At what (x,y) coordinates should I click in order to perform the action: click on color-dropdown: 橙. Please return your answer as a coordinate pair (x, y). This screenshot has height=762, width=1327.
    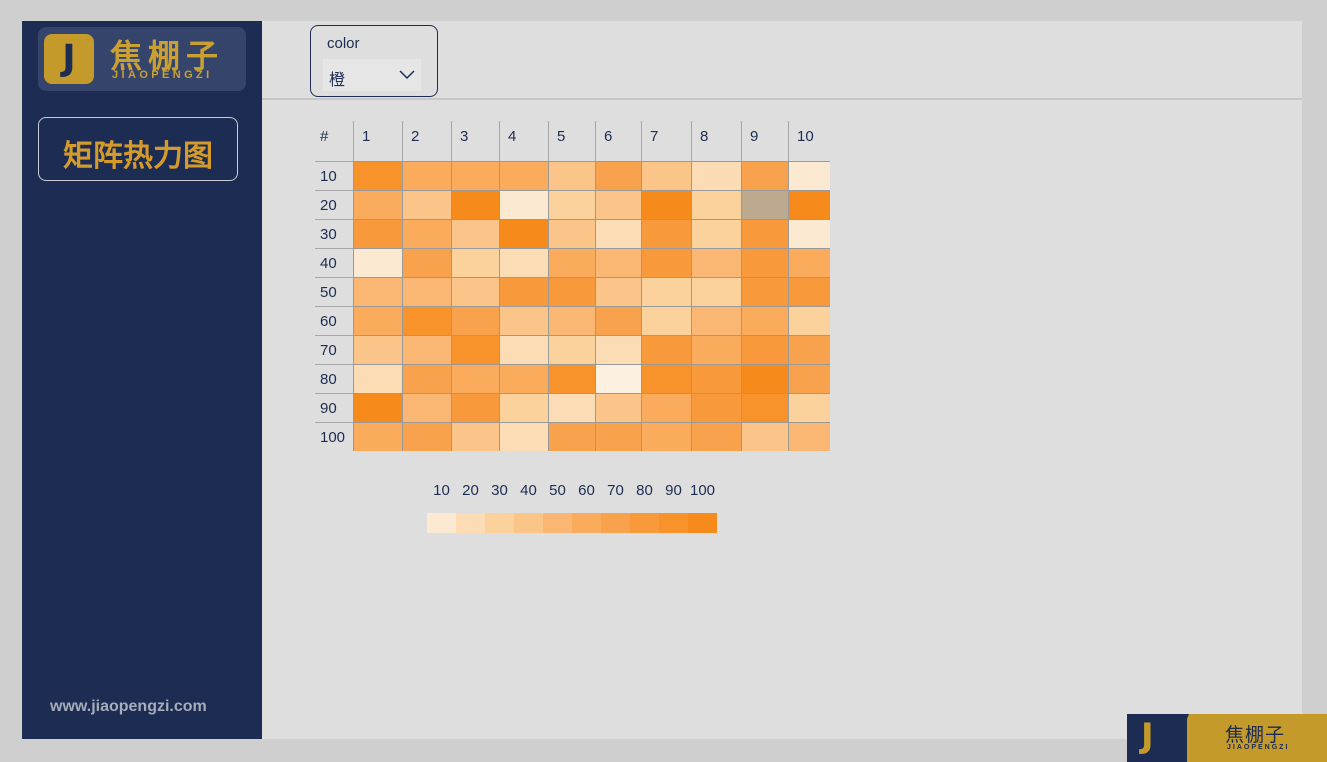
    Looking at the image, I should click on (372, 75).